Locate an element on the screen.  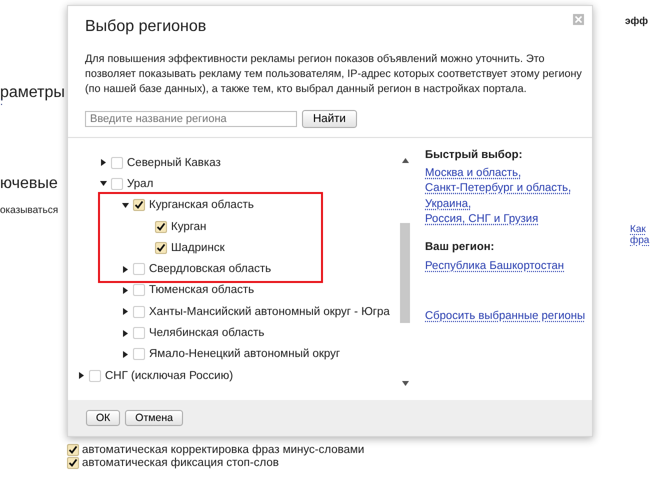
quick-region-link: Москва и область, is located at coordinates (473, 173).